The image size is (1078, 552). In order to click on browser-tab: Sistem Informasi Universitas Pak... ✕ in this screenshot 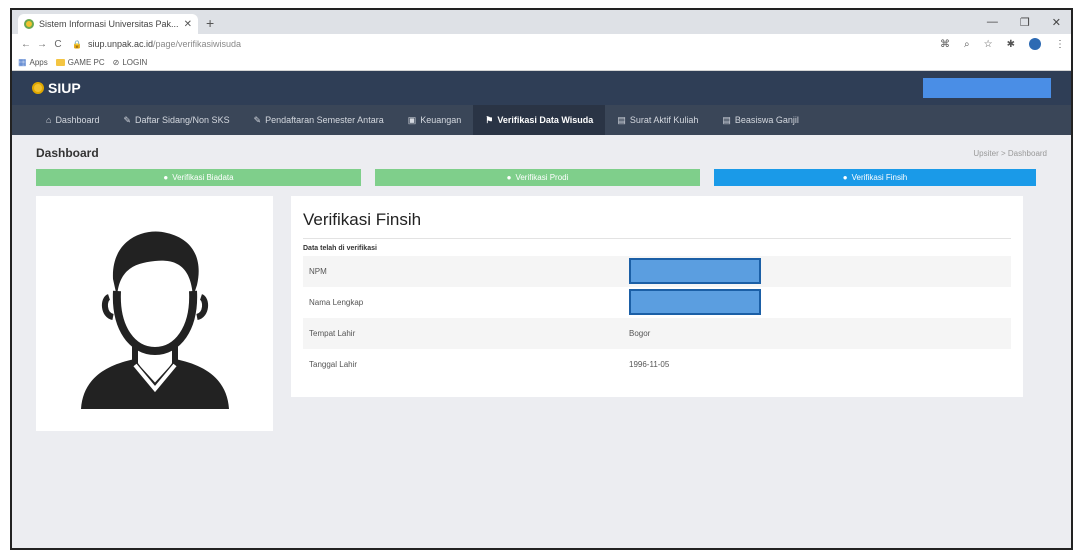, I will do `click(108, 24)`.